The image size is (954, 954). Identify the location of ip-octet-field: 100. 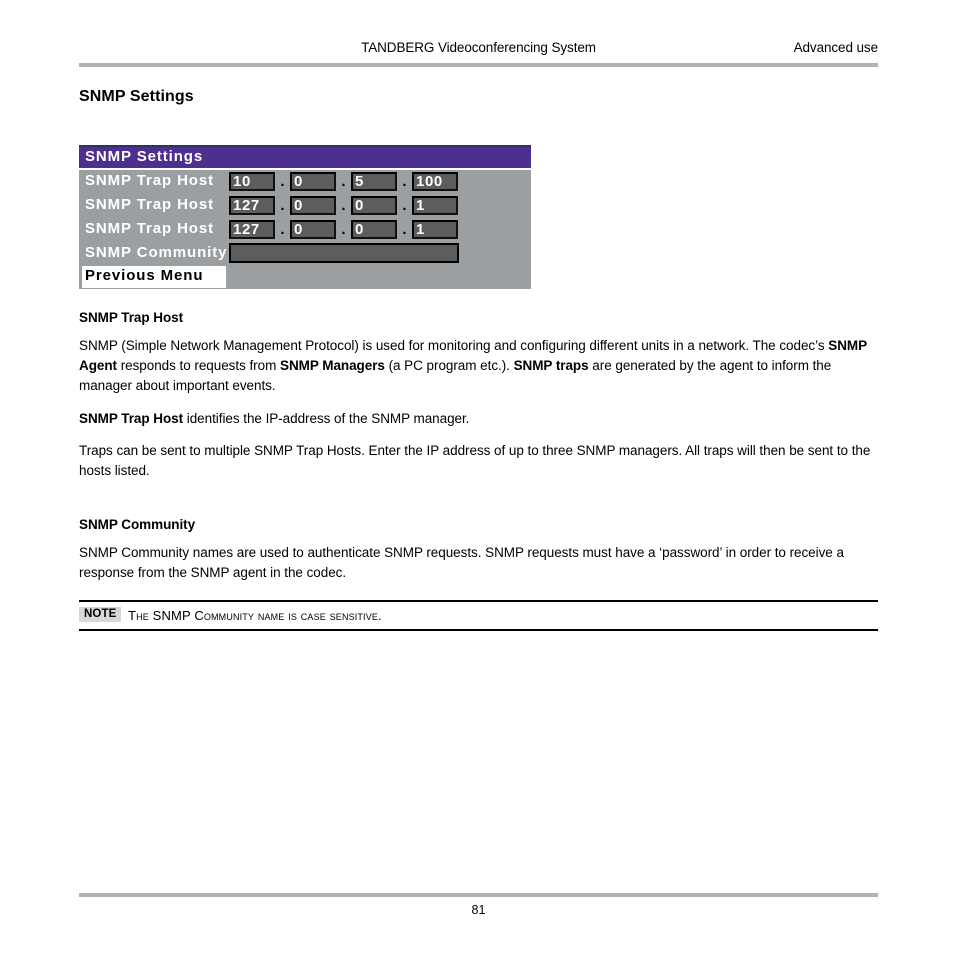
(435, 181).